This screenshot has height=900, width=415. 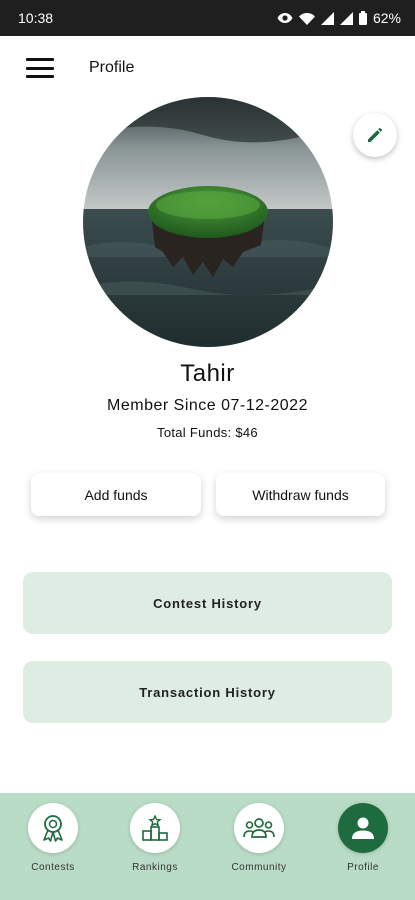 I want to click on status-bar: 10:38 62%, so click(x=207, y=18).